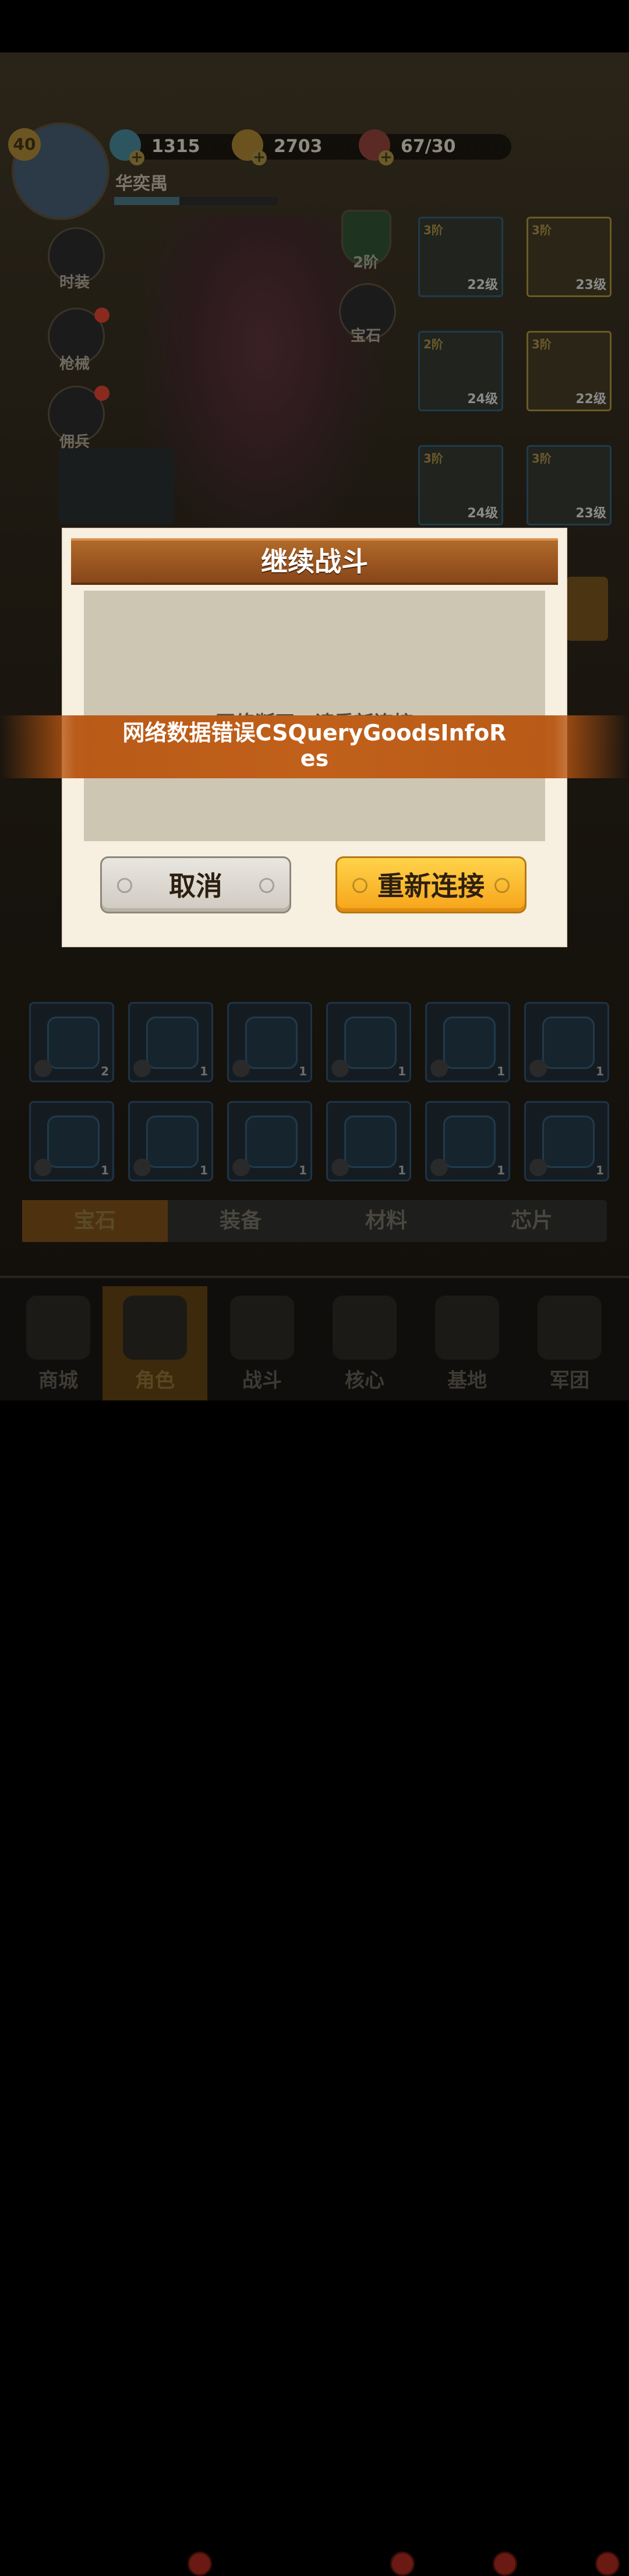 The width and height of the screenshot is (629, 2576). Describe the element at coordinates (95, 1221) in the screenshot. I see `tab-gems: 宝石` at that location.